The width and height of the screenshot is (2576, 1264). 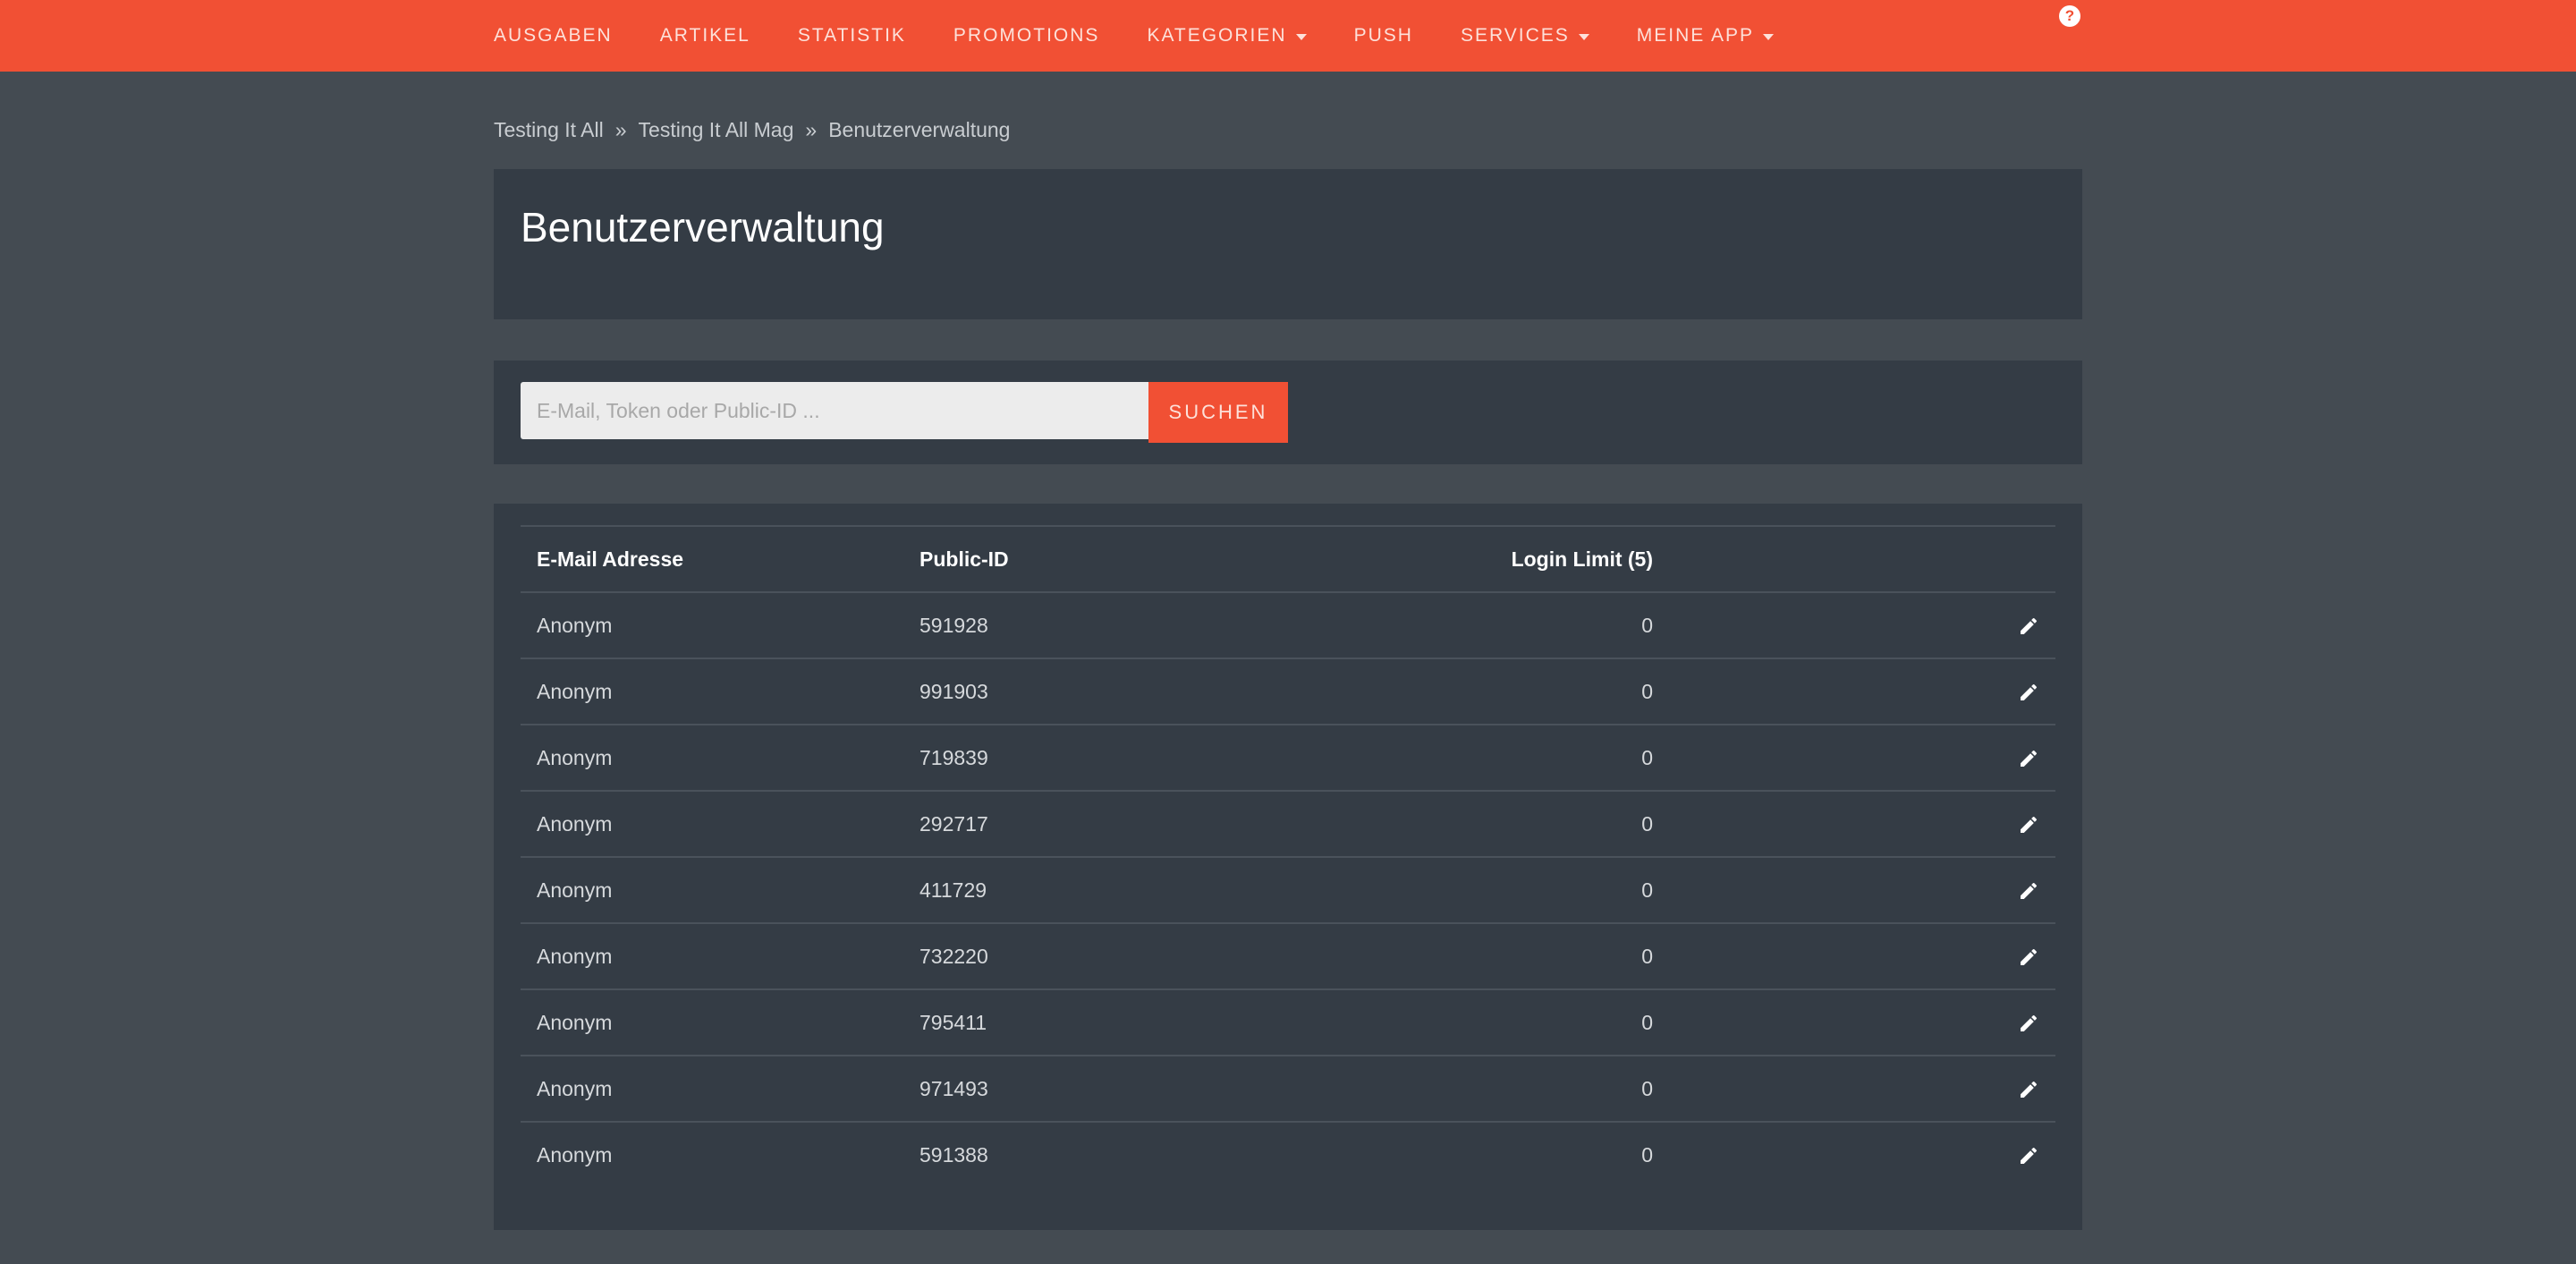 What do you see at coordinates (1515, 36) in the screenshot?
I see `nav-item-label: SERVICES` at bounding box center [1515, 36].